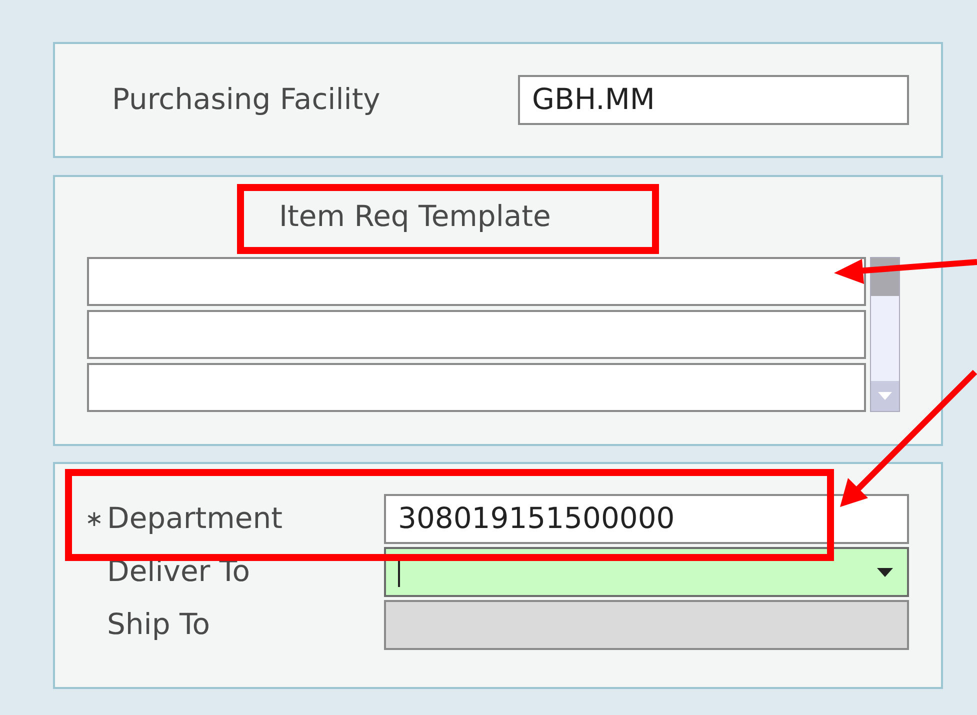 This screenshot has width=977, height=715. Describe the element at coordinates (713, 100) in the screenshot. I see `facility-field: GBH.MM` at that location.